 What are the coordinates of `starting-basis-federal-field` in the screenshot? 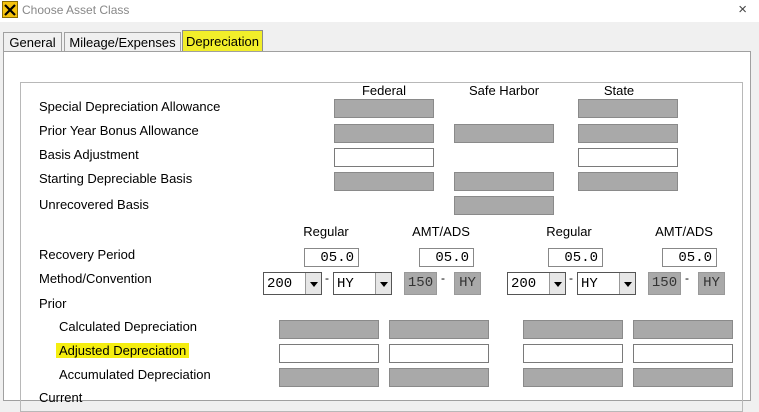 It's located at (384, 181).